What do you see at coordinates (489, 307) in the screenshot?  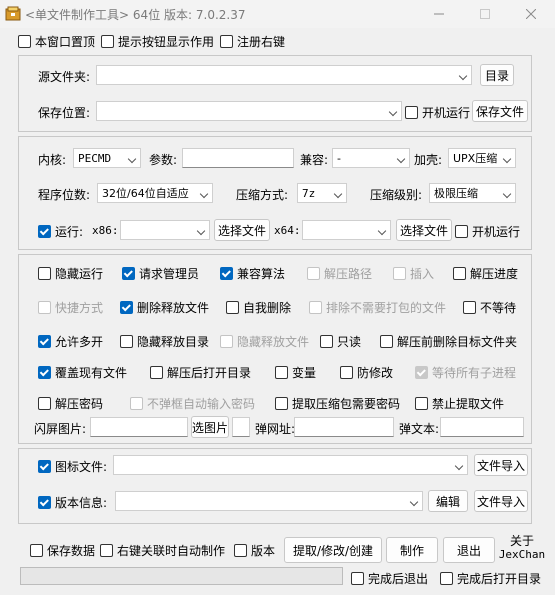 I see `option-no-wait: 不等待` at bounding box center [489, 307].